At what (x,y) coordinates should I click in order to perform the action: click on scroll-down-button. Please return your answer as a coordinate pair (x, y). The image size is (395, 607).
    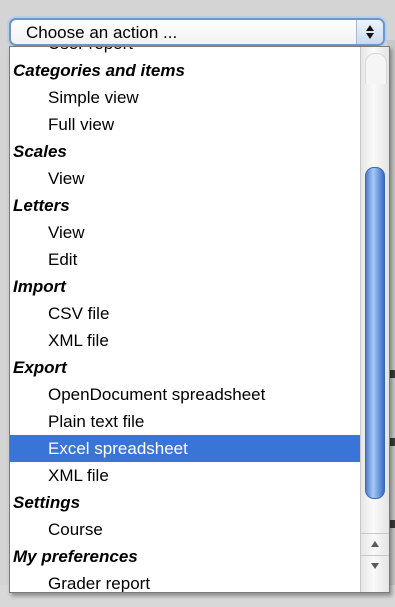
    Looking at the image, I should click on (375, 565).